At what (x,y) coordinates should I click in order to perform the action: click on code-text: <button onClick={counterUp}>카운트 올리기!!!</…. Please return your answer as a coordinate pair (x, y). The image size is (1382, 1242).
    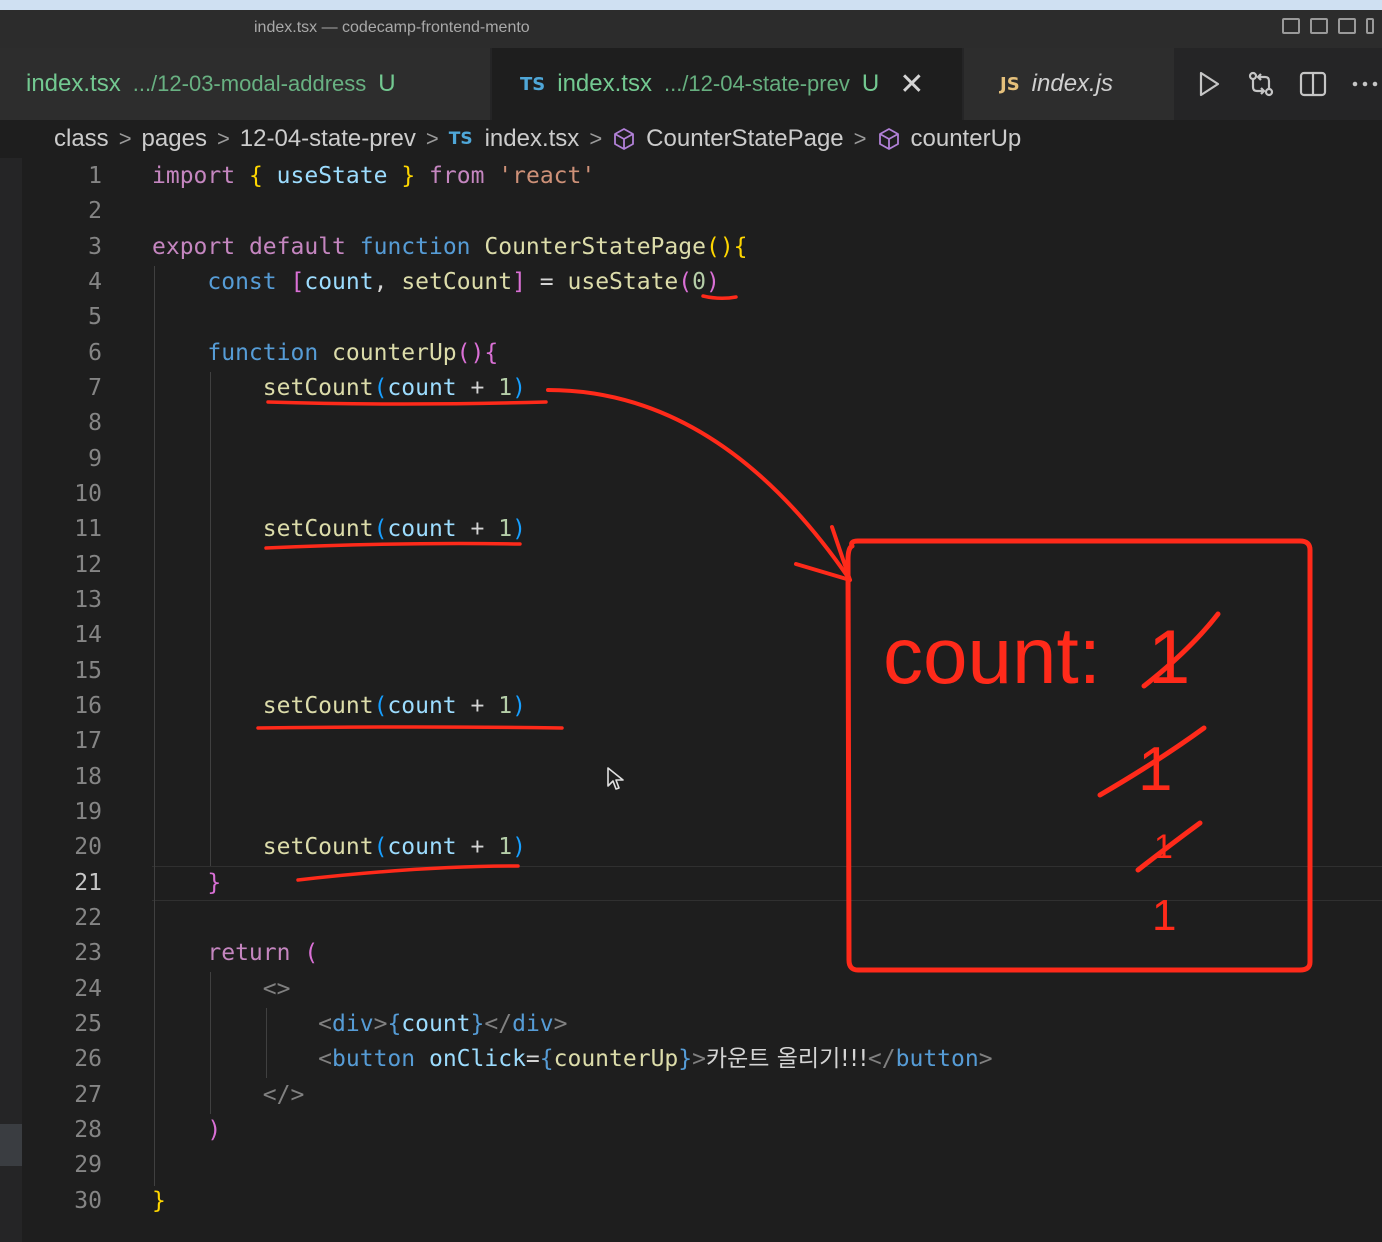
    Looking at the image, I should click on (655, 1059).